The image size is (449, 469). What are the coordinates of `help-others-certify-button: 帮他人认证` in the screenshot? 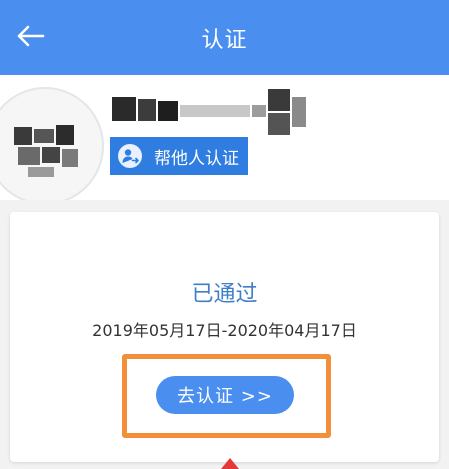 It's located at (179, 156).